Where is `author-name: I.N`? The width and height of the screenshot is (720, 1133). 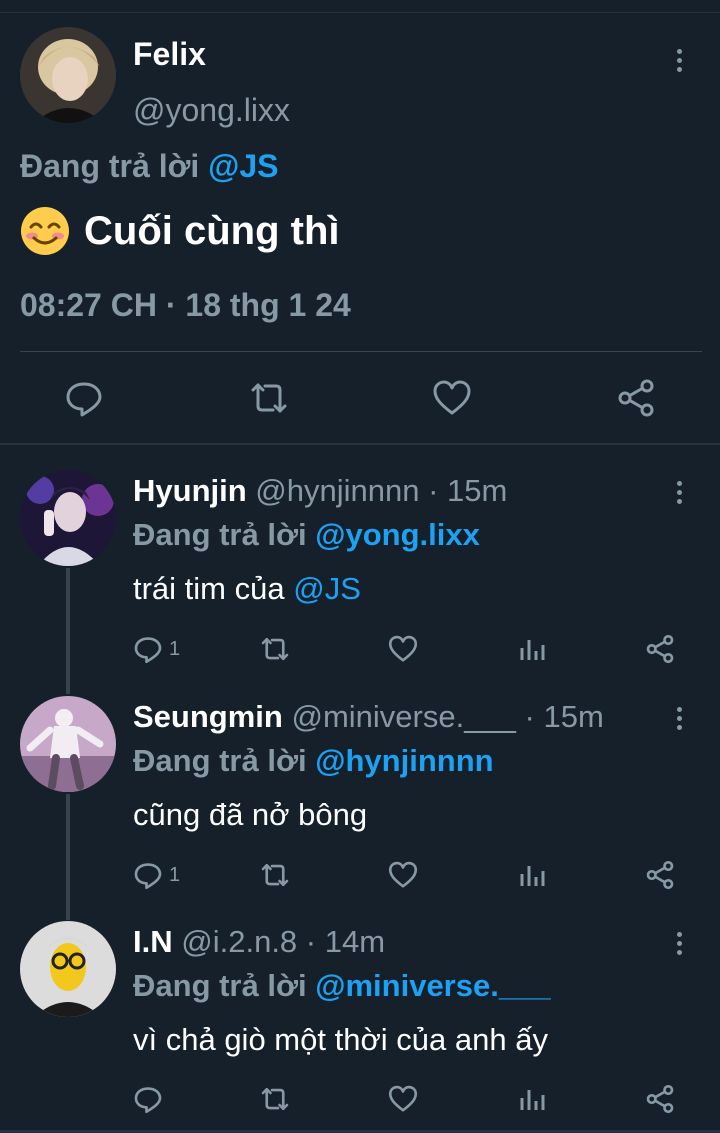
author-name: I.N is located at coordinates (153, 941).